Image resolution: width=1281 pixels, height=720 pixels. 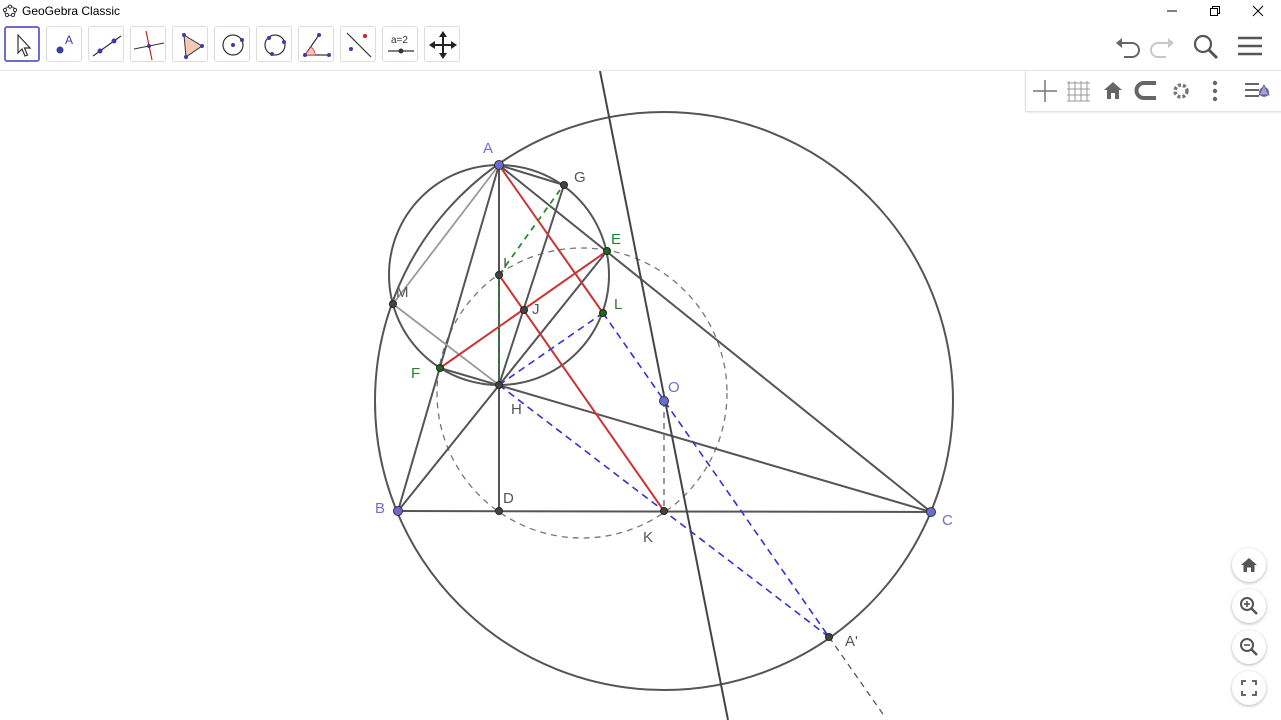 What do you see at coordinates (674, 387) in the screenshot?
I see `label-O: O` at bounding box center [674, 387].